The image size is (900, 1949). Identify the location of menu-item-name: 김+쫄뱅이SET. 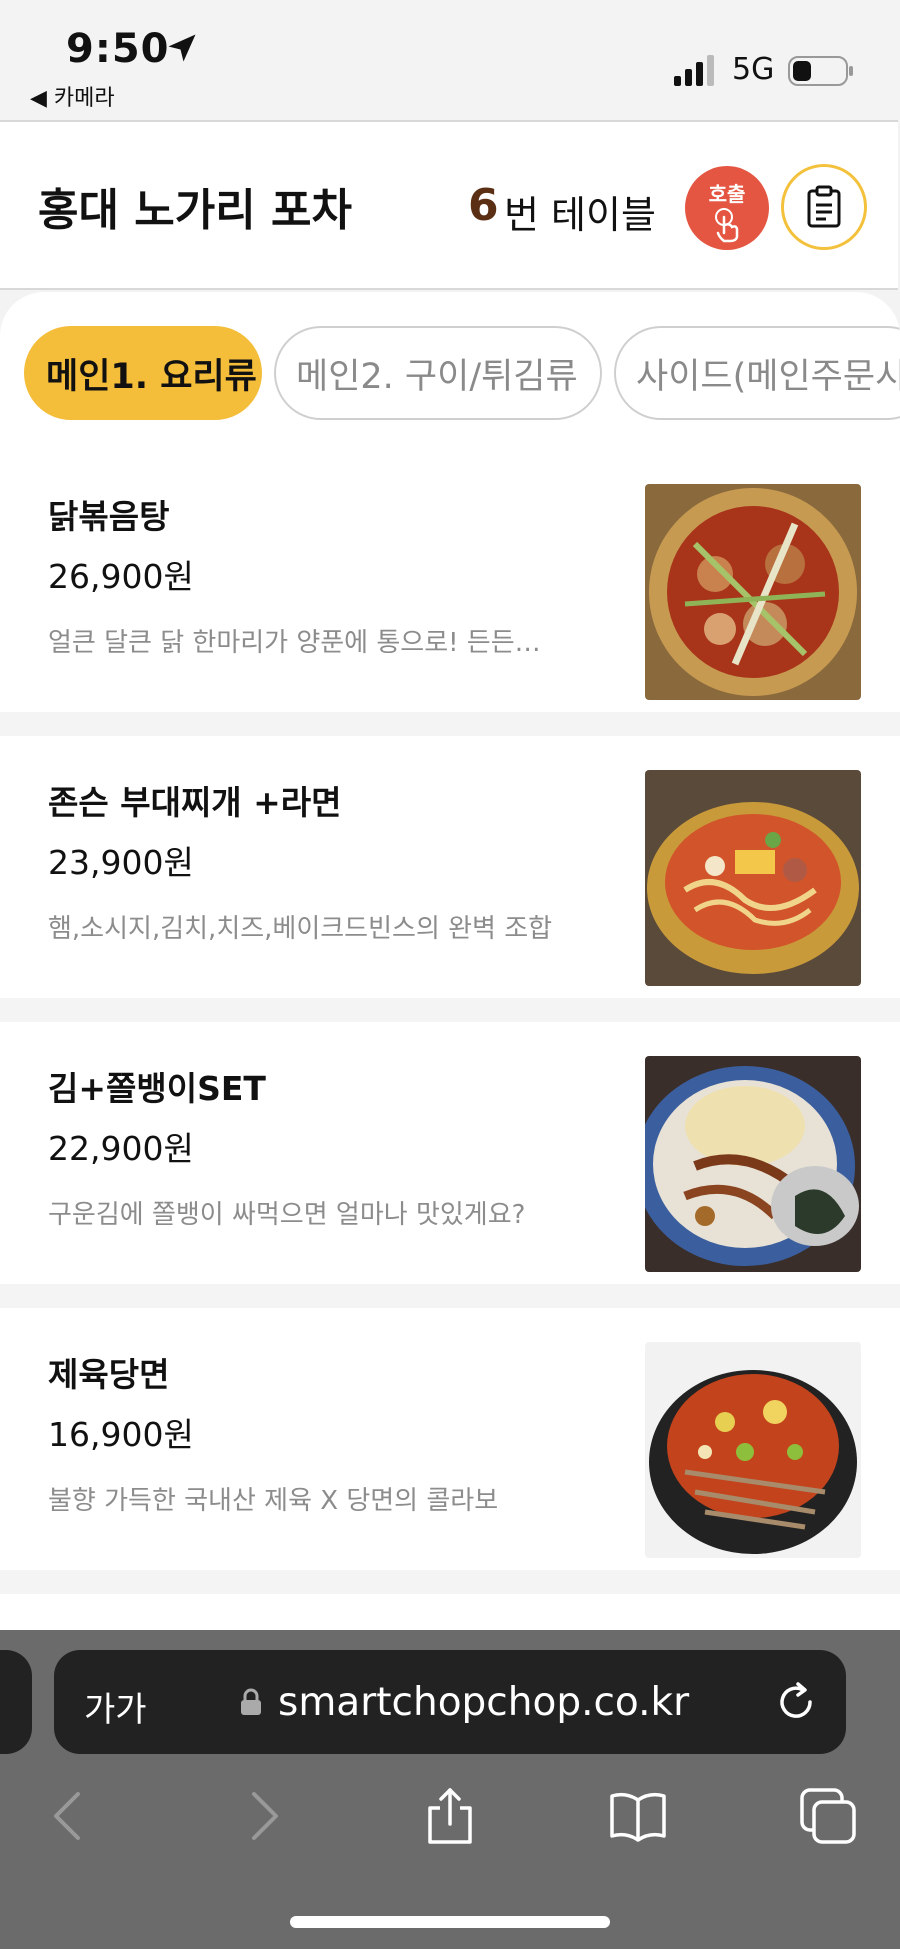
(157, 1088).